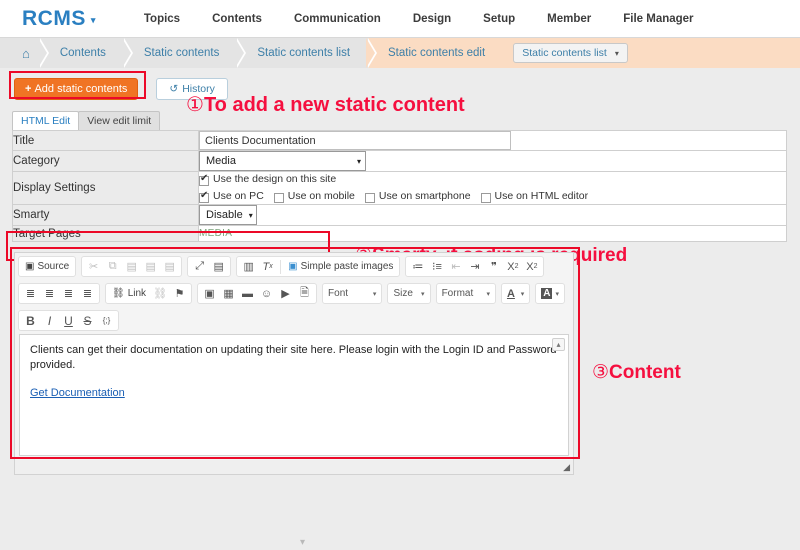 The height and width of the screenshot is (550, 800). Describe the element at coordinates (82, 53) in the screenshot. I see `breadcrumb-item-label: Contents` at that location.